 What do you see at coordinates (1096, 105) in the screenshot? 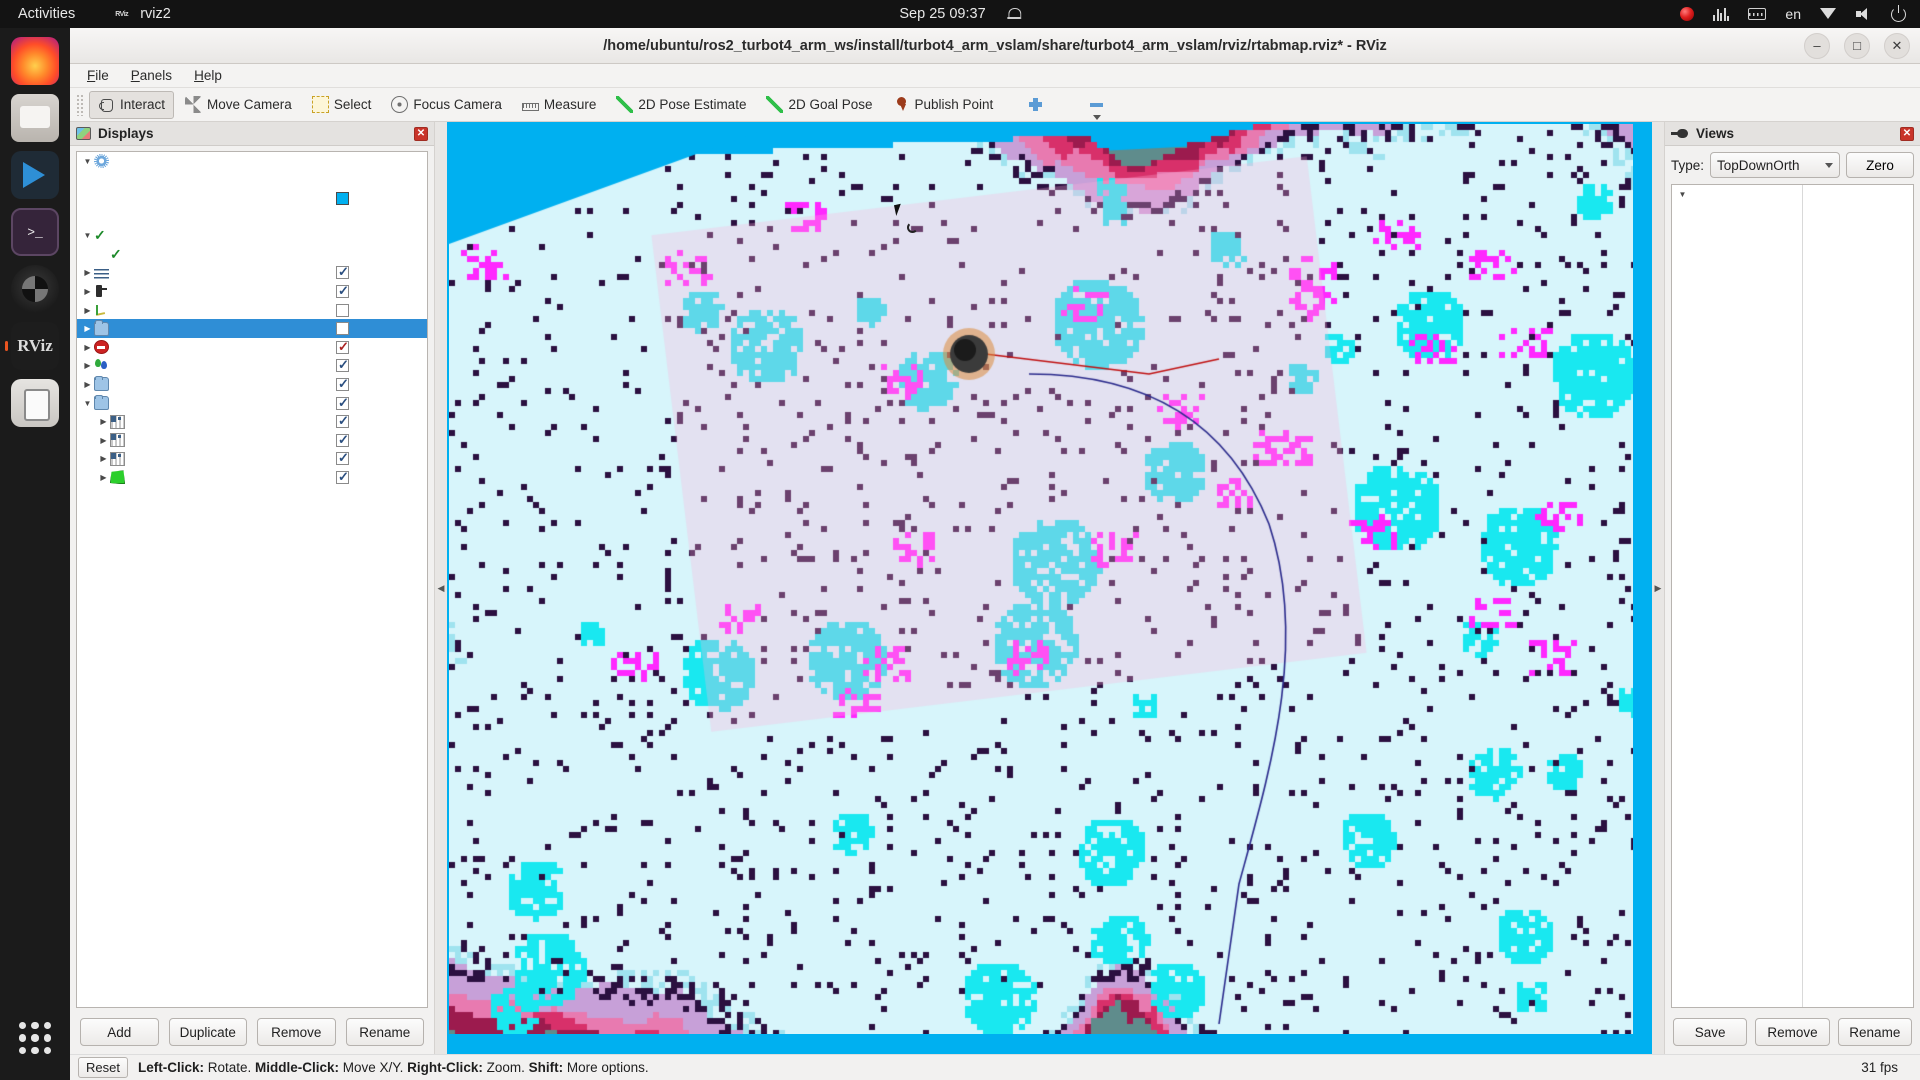
I see `tool-remove` at bounding box center [1096, 105].